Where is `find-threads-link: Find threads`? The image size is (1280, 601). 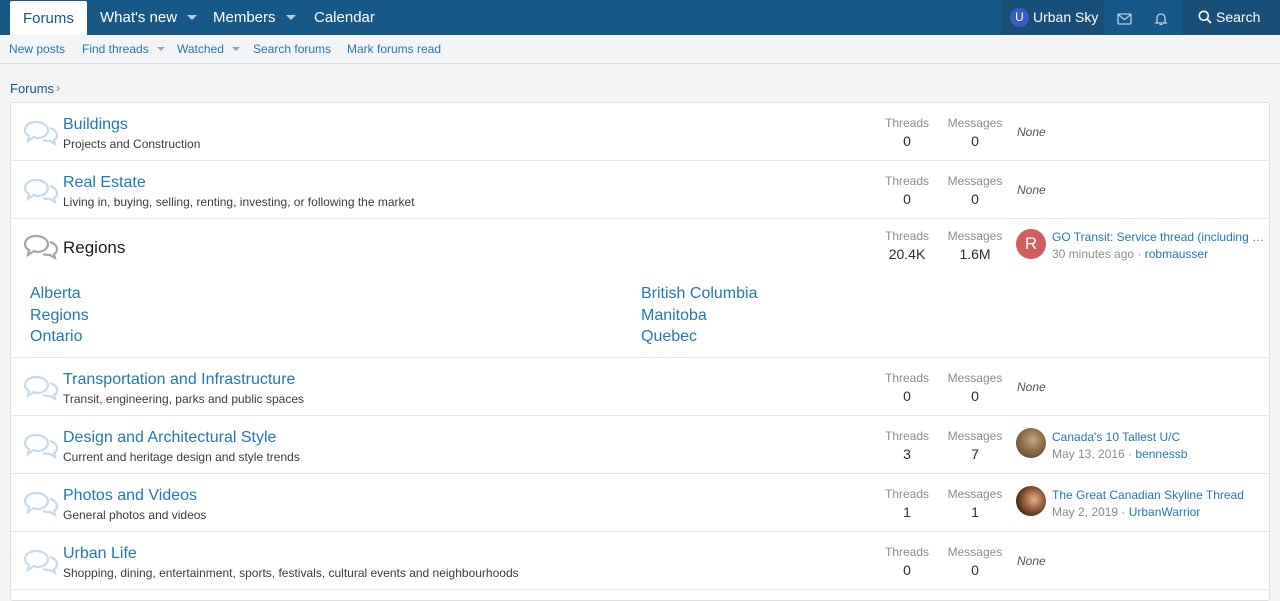
find-threads-link: Find threads is located at coordinates (123, 49).